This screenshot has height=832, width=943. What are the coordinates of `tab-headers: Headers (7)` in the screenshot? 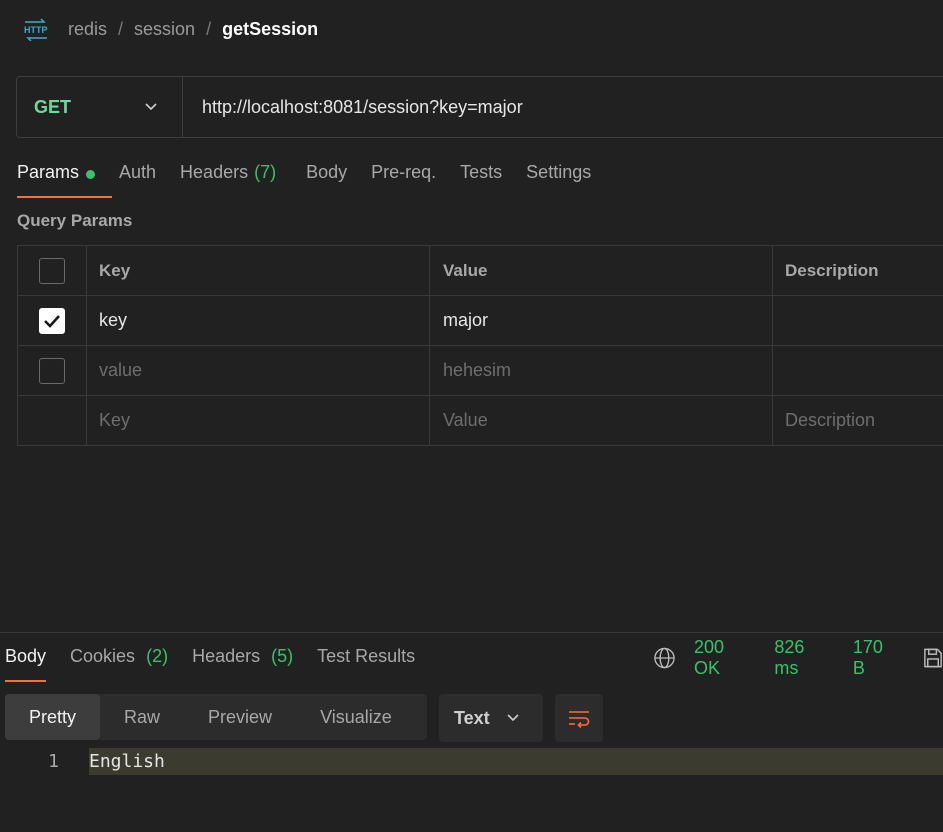 It's located at (228, 178).